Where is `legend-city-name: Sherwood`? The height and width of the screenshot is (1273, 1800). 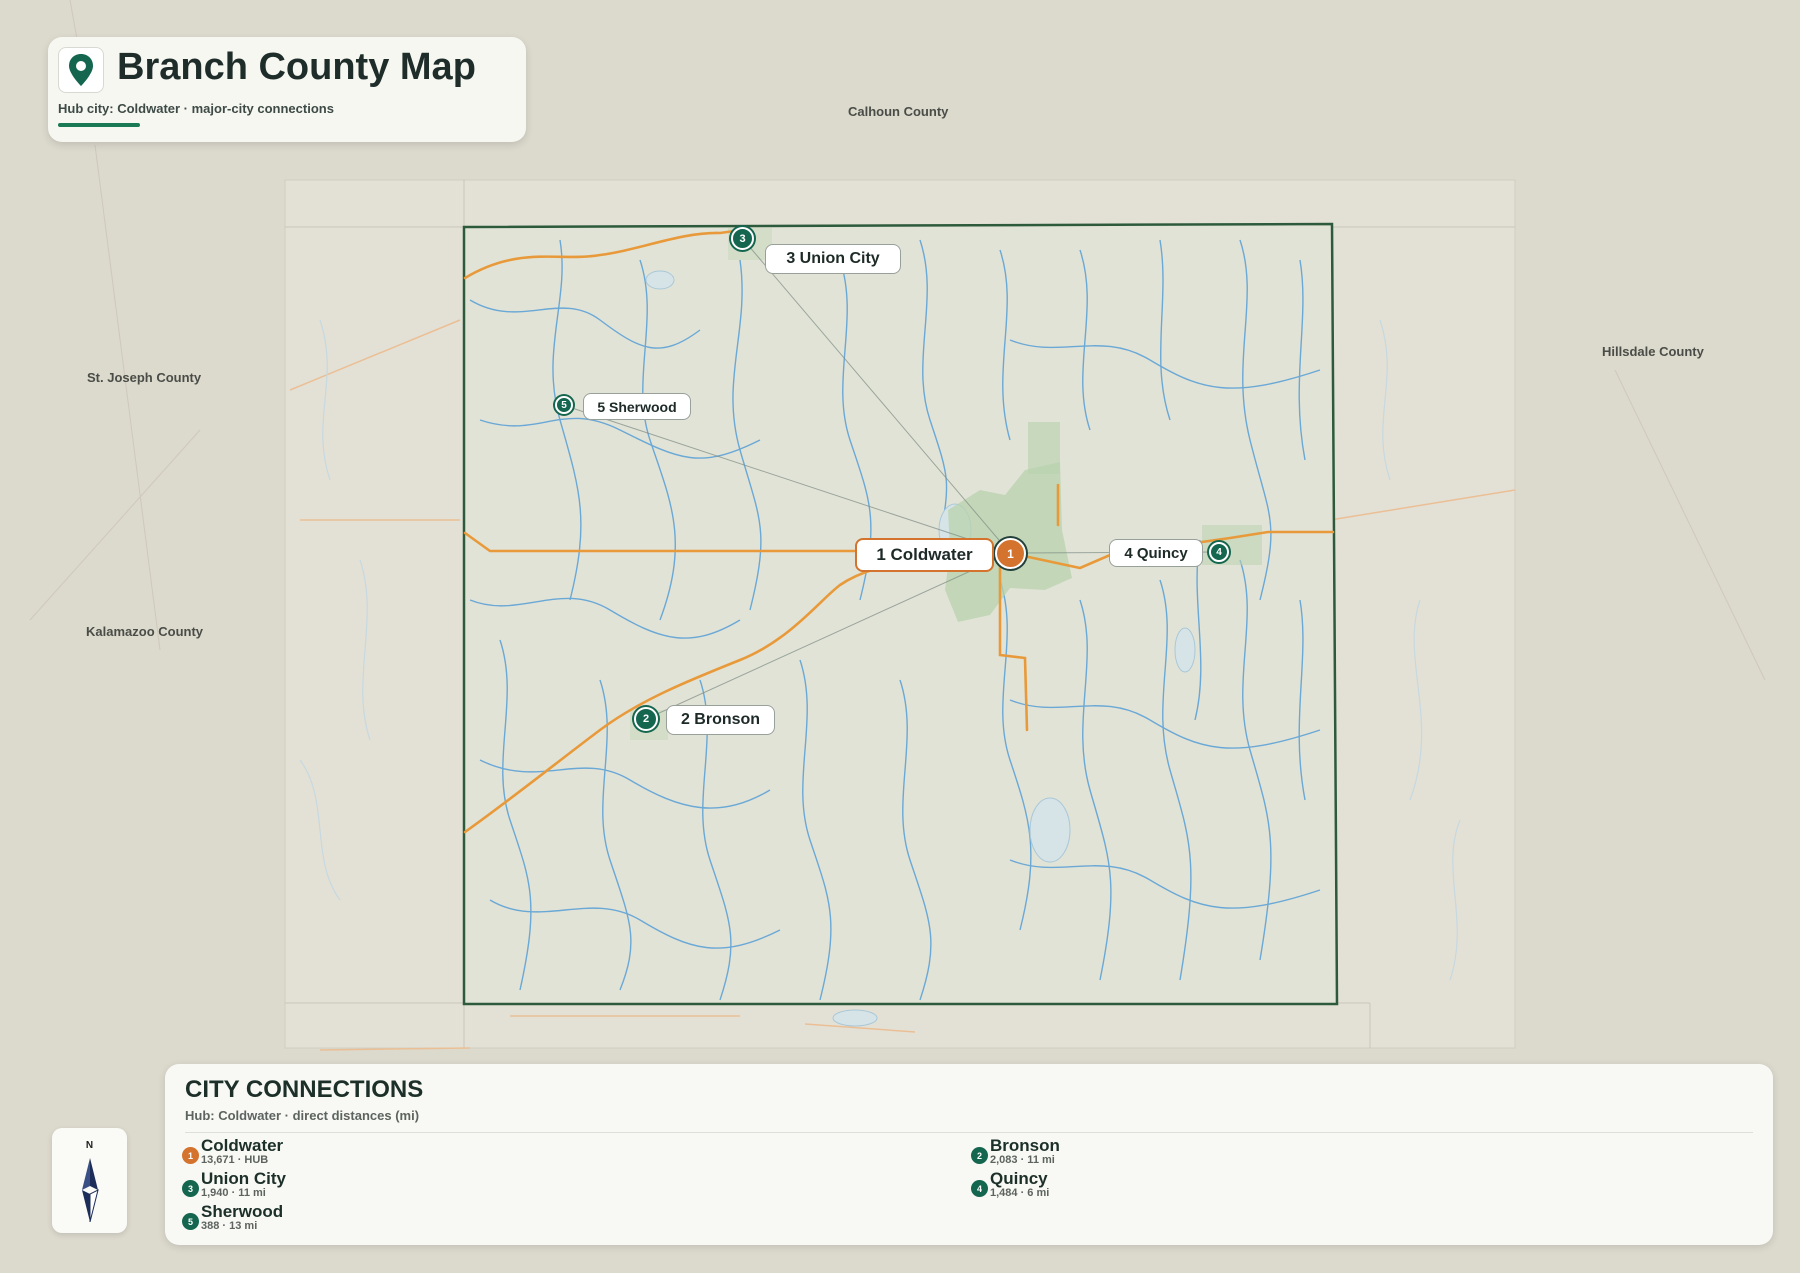 legend-city-name: Sherwood is located at coordinates (242, 1211).